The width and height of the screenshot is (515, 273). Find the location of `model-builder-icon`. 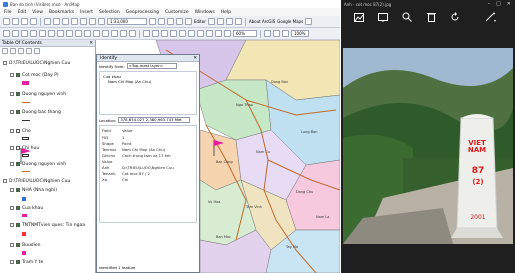

model-builder-icon is located at coordinates (188, 21).